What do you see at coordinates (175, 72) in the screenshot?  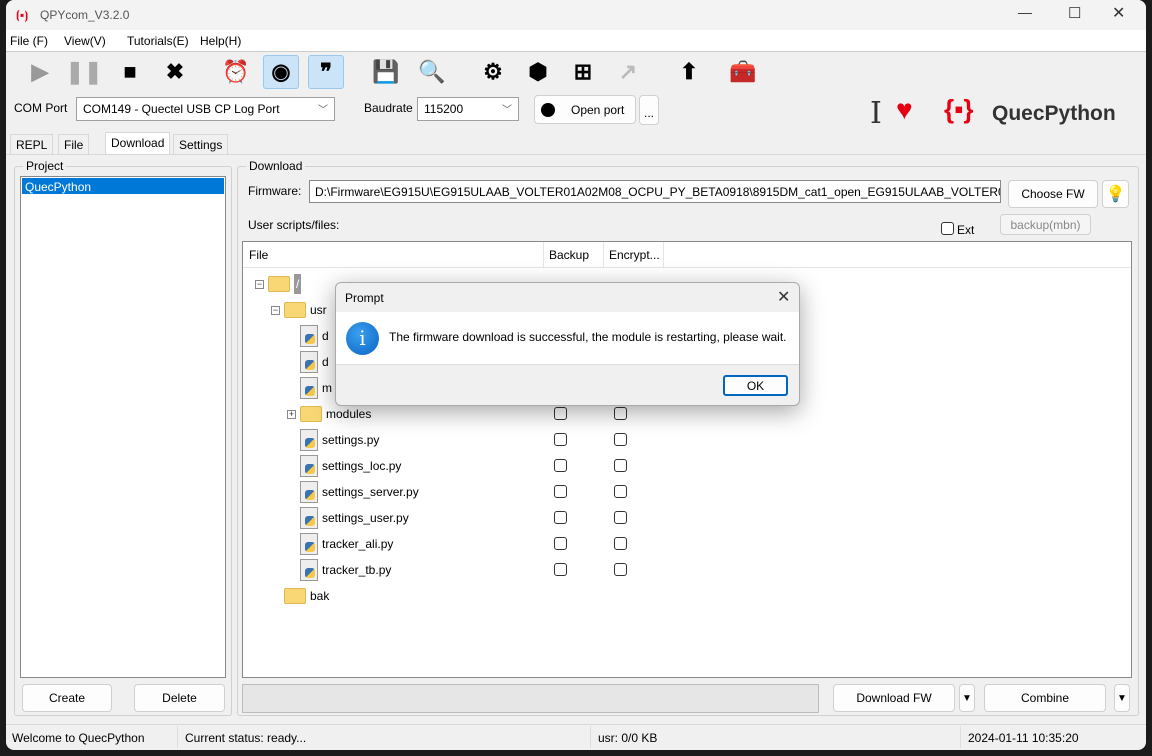 I see `close-icon: ✖` at bounding box center [175, 72].